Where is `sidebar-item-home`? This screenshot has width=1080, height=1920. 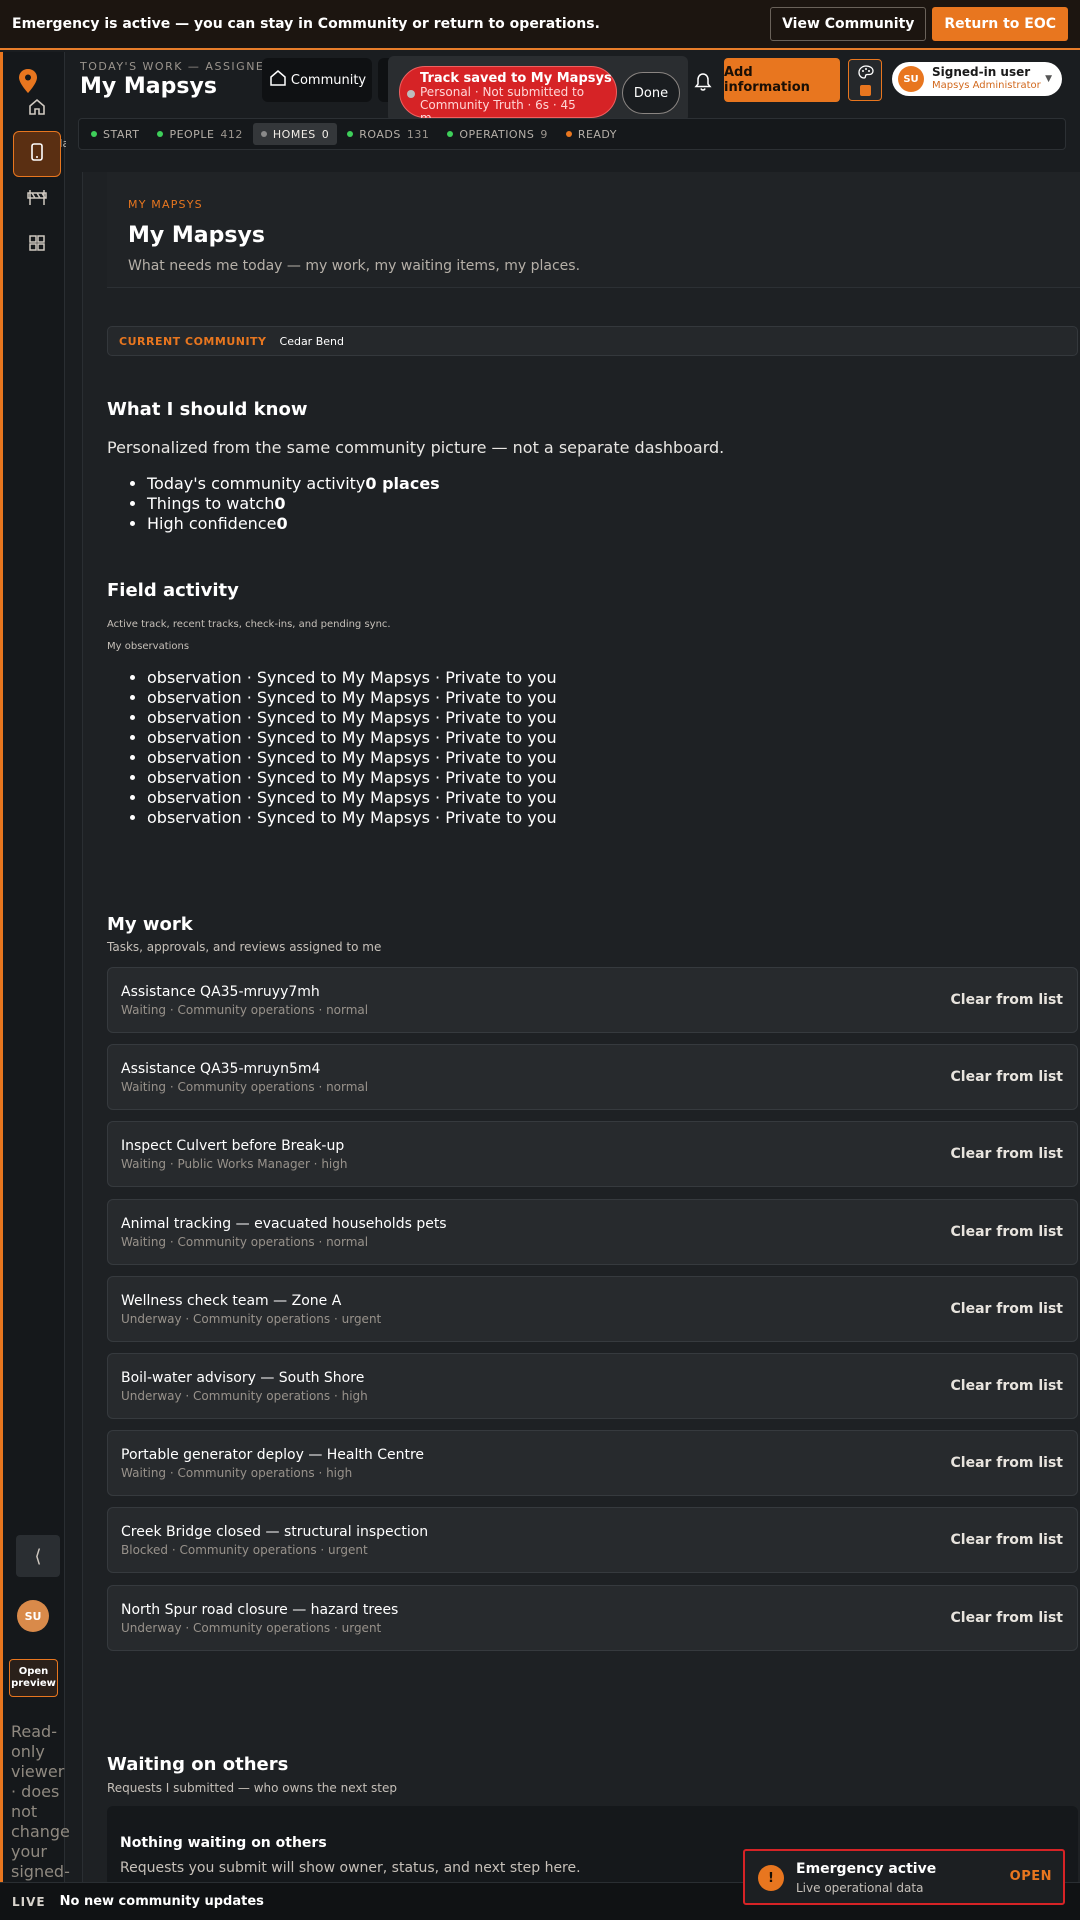 sidebar-item-home is located at coordinates (37, 109).